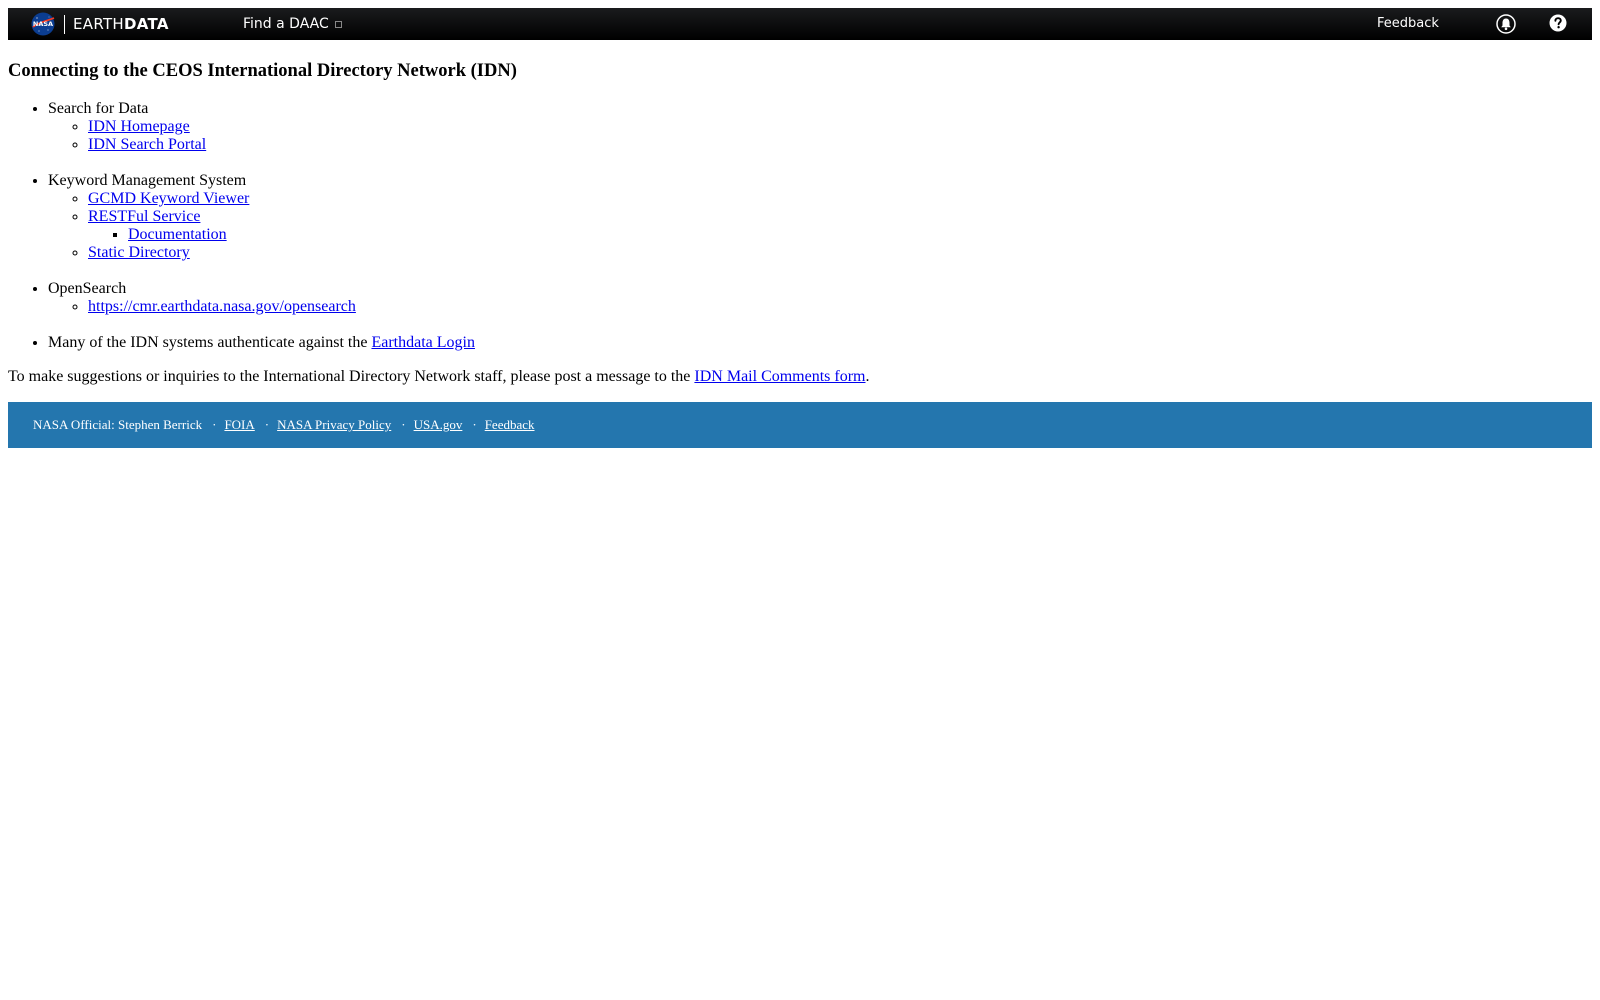 This screenshot has width=1600, height=1000. What do you see at coordinates (87, 288) in the screenshot?
I see `opensearch-label: OpenSearch` at bounding box center [87, 288].